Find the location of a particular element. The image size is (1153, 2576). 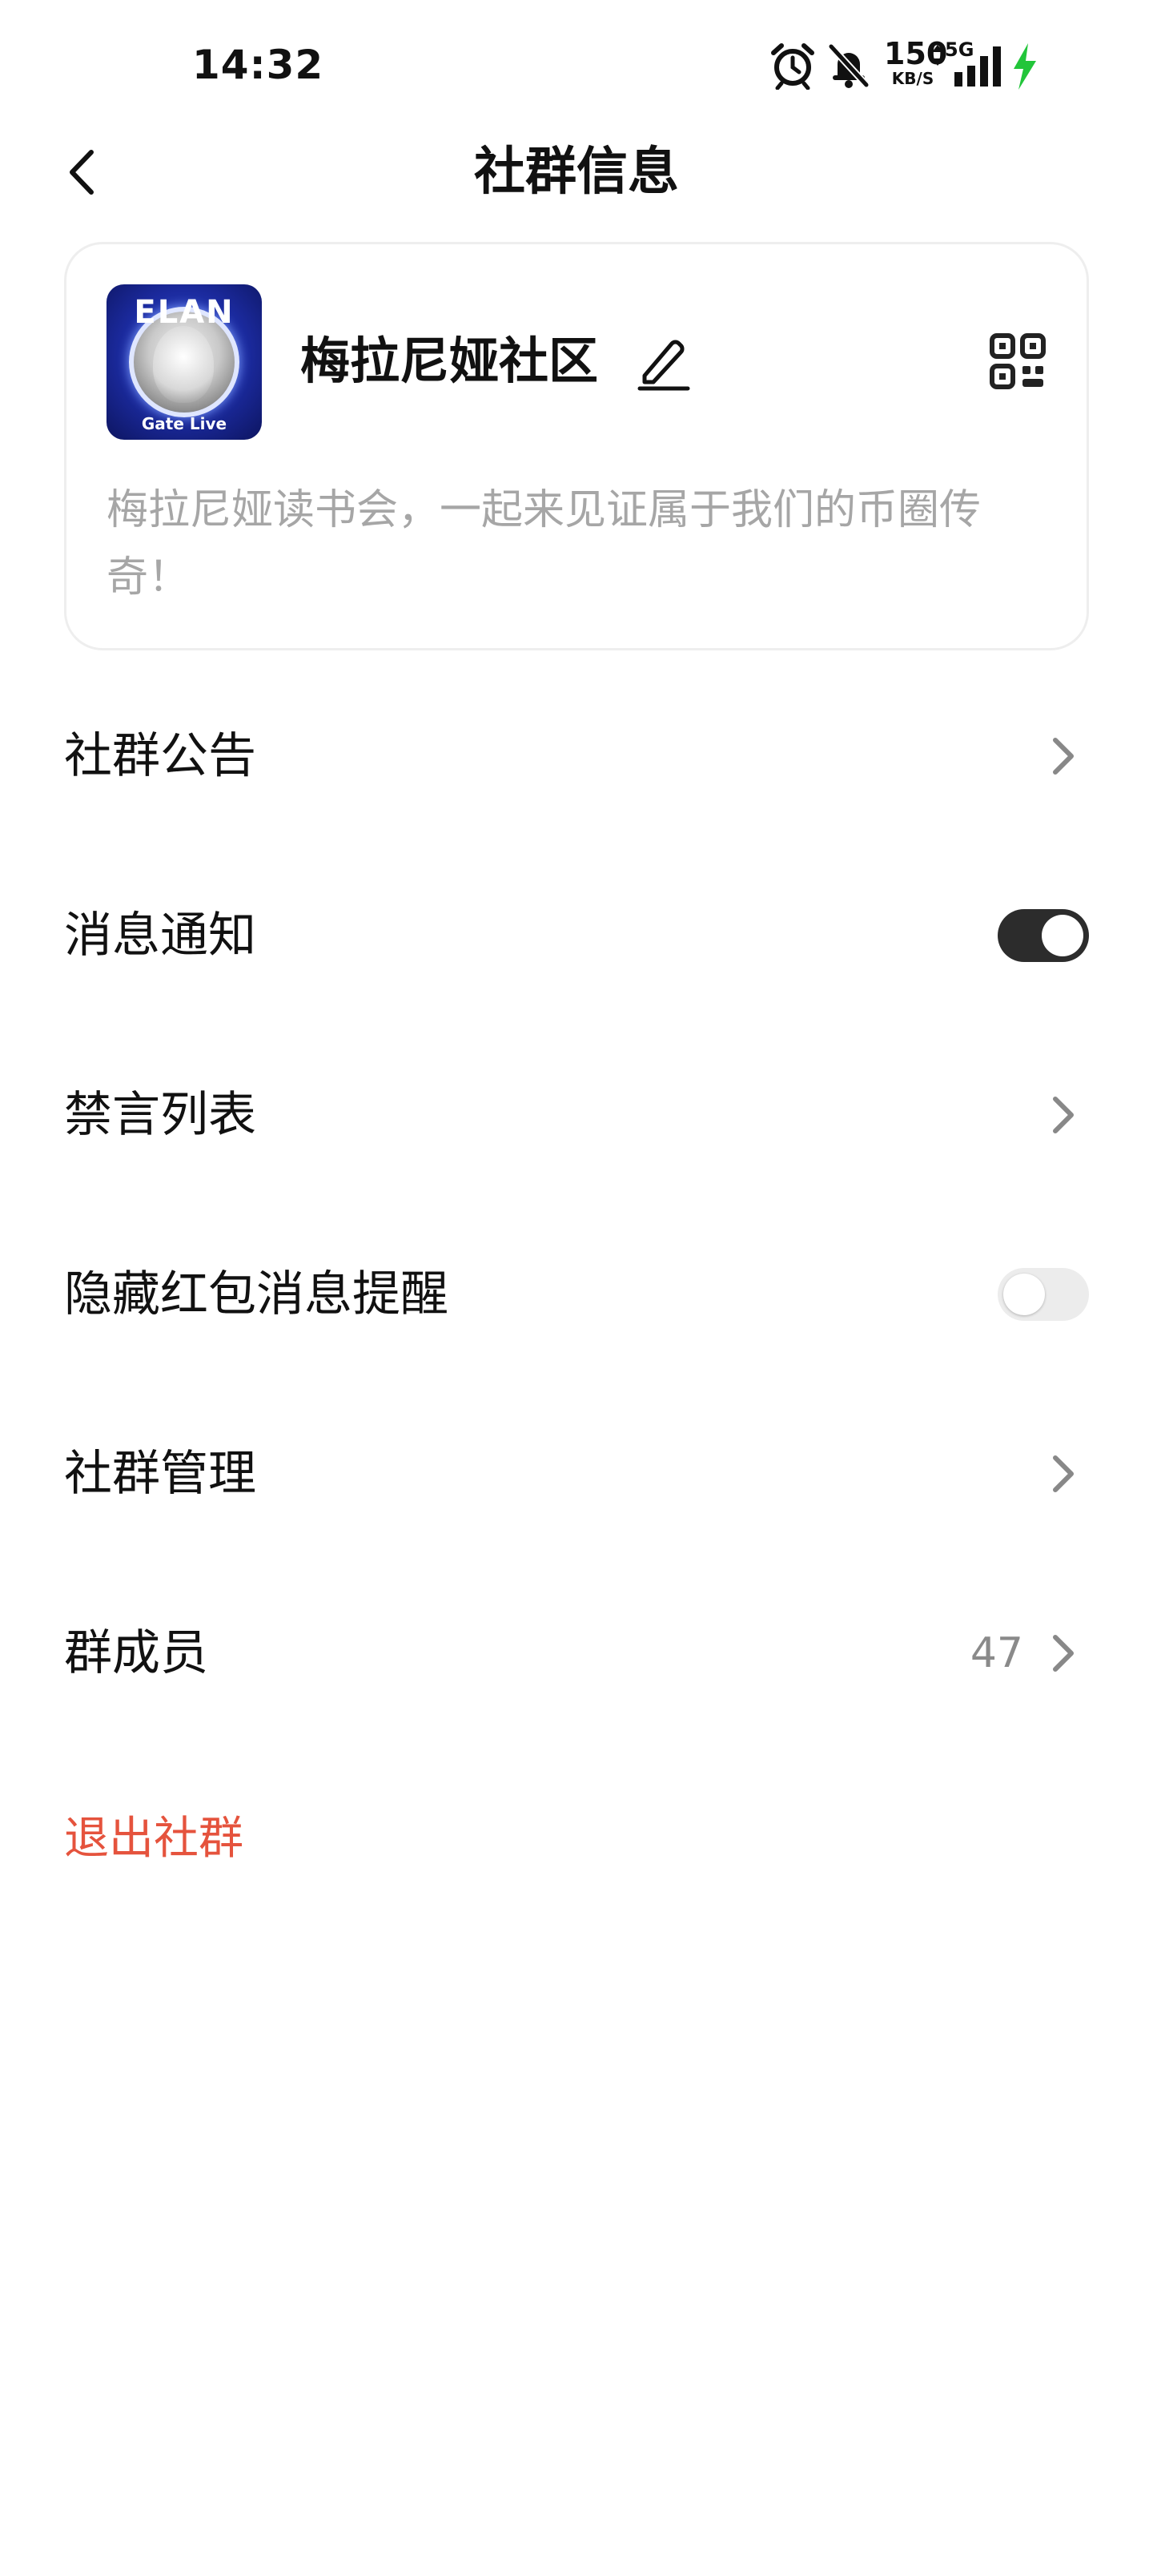

menu-item-mute-list: 禁言列表 is located at coordinates (576, 1115).